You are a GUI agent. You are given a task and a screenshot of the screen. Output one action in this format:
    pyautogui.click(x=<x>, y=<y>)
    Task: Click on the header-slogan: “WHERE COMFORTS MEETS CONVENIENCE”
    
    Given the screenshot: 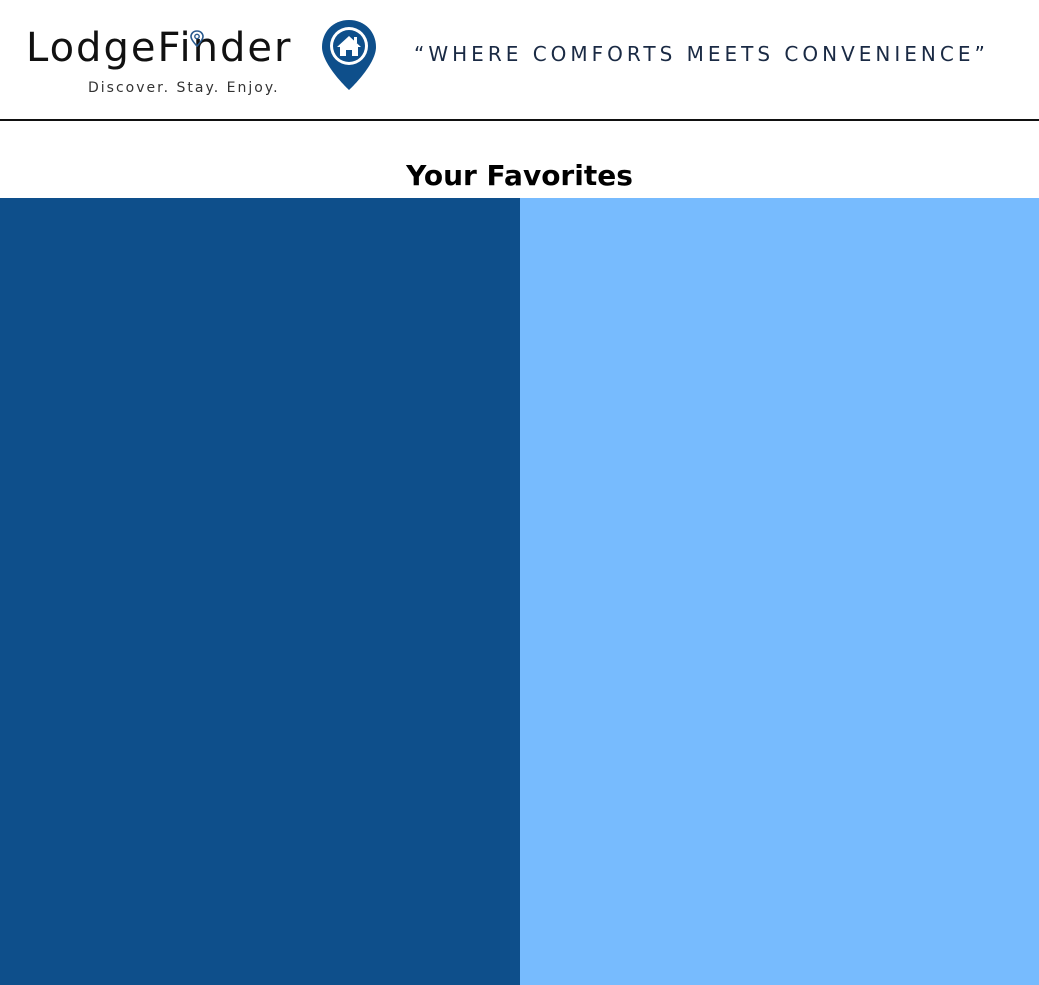 What is the action you would take?
    pyautogui.click(x=701, y=54)
    